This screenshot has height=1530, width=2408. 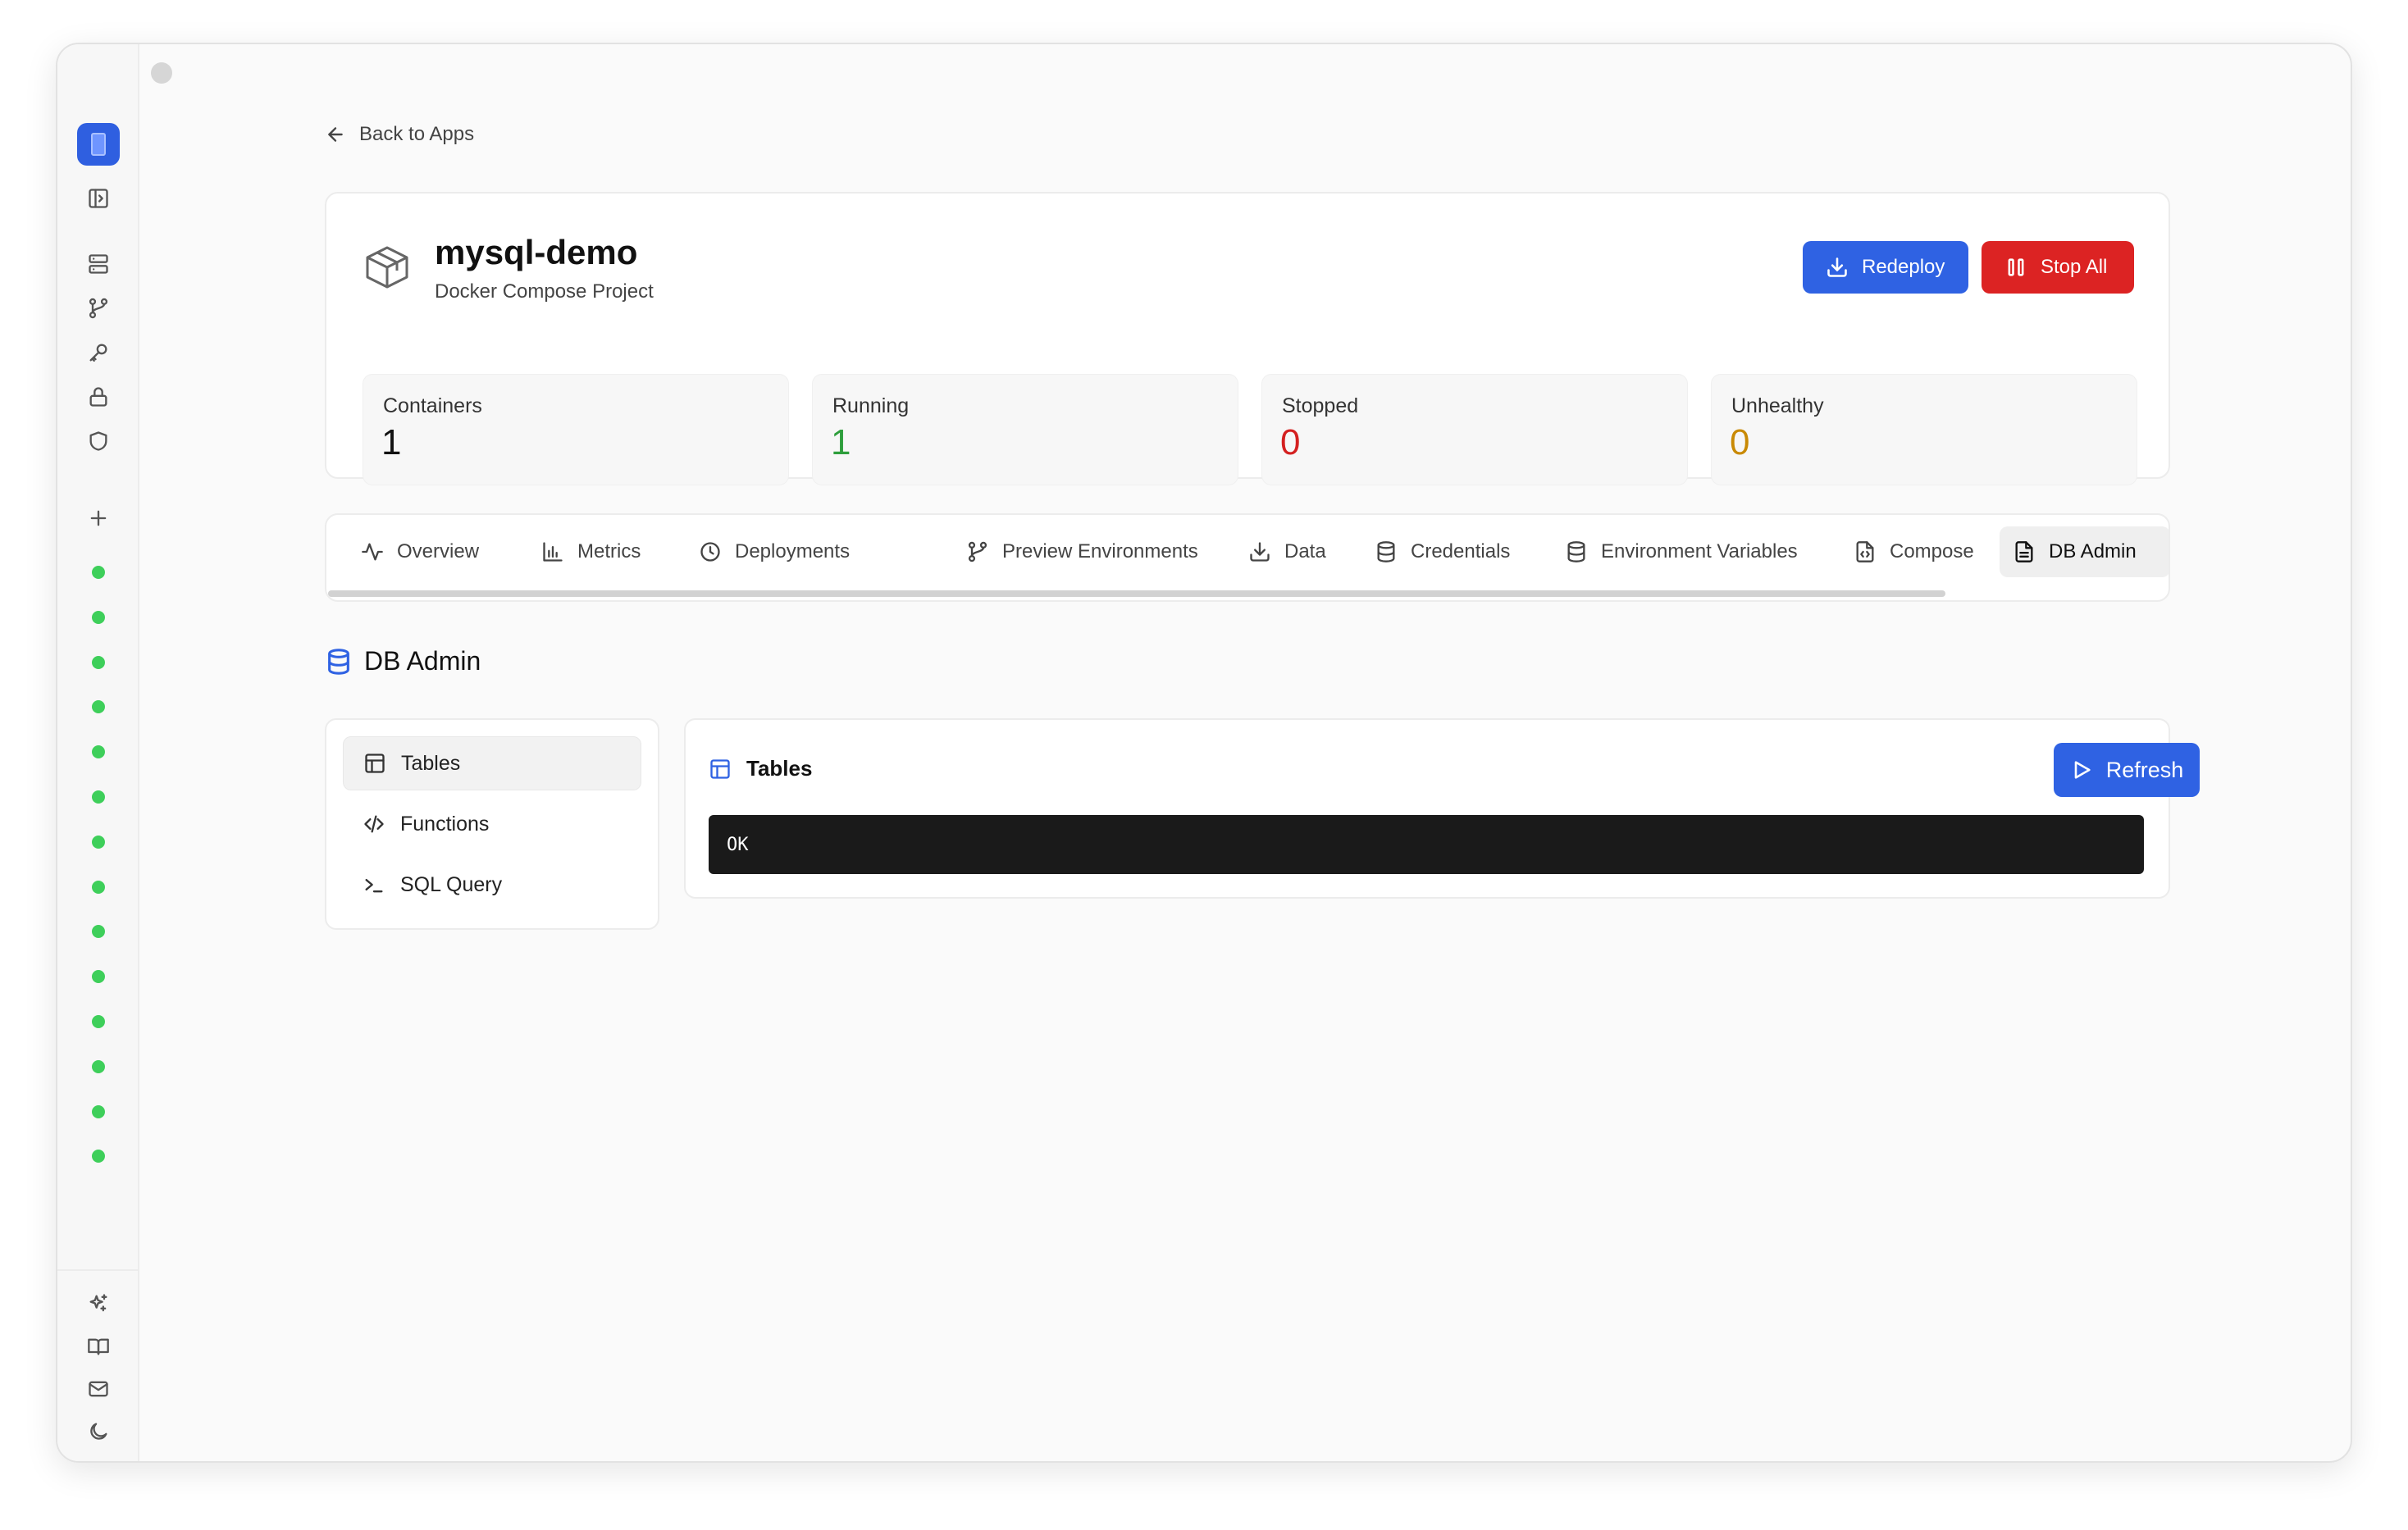 What do you see at coordinates (336, 135) in the screenshot?
I see `arrow-left-icon` at bounding box center [336, 135].